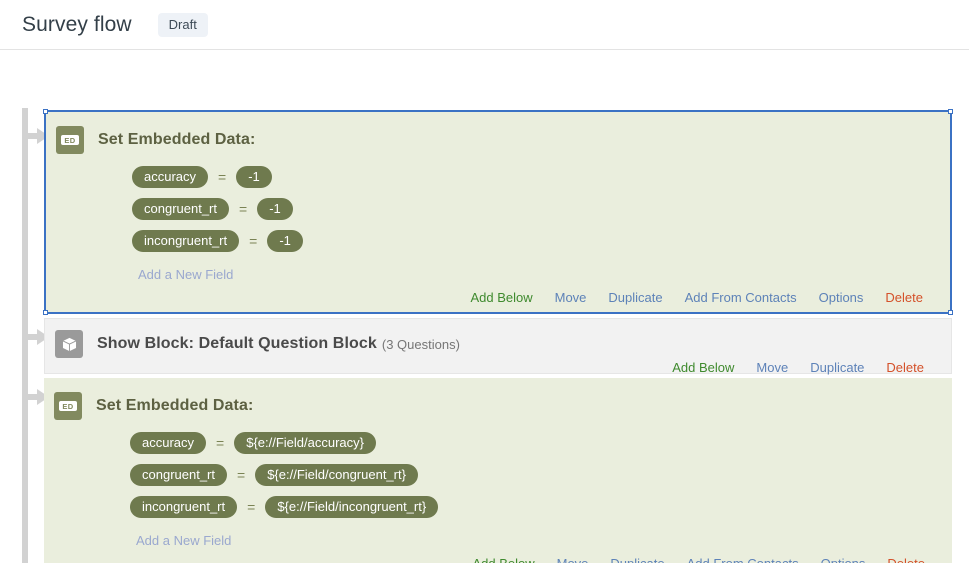 Image resolution: width=969 pixels, height=563 pixels. I want to click on embedded-data-field-row: incongruent_rt = -1, so click(541, 241).